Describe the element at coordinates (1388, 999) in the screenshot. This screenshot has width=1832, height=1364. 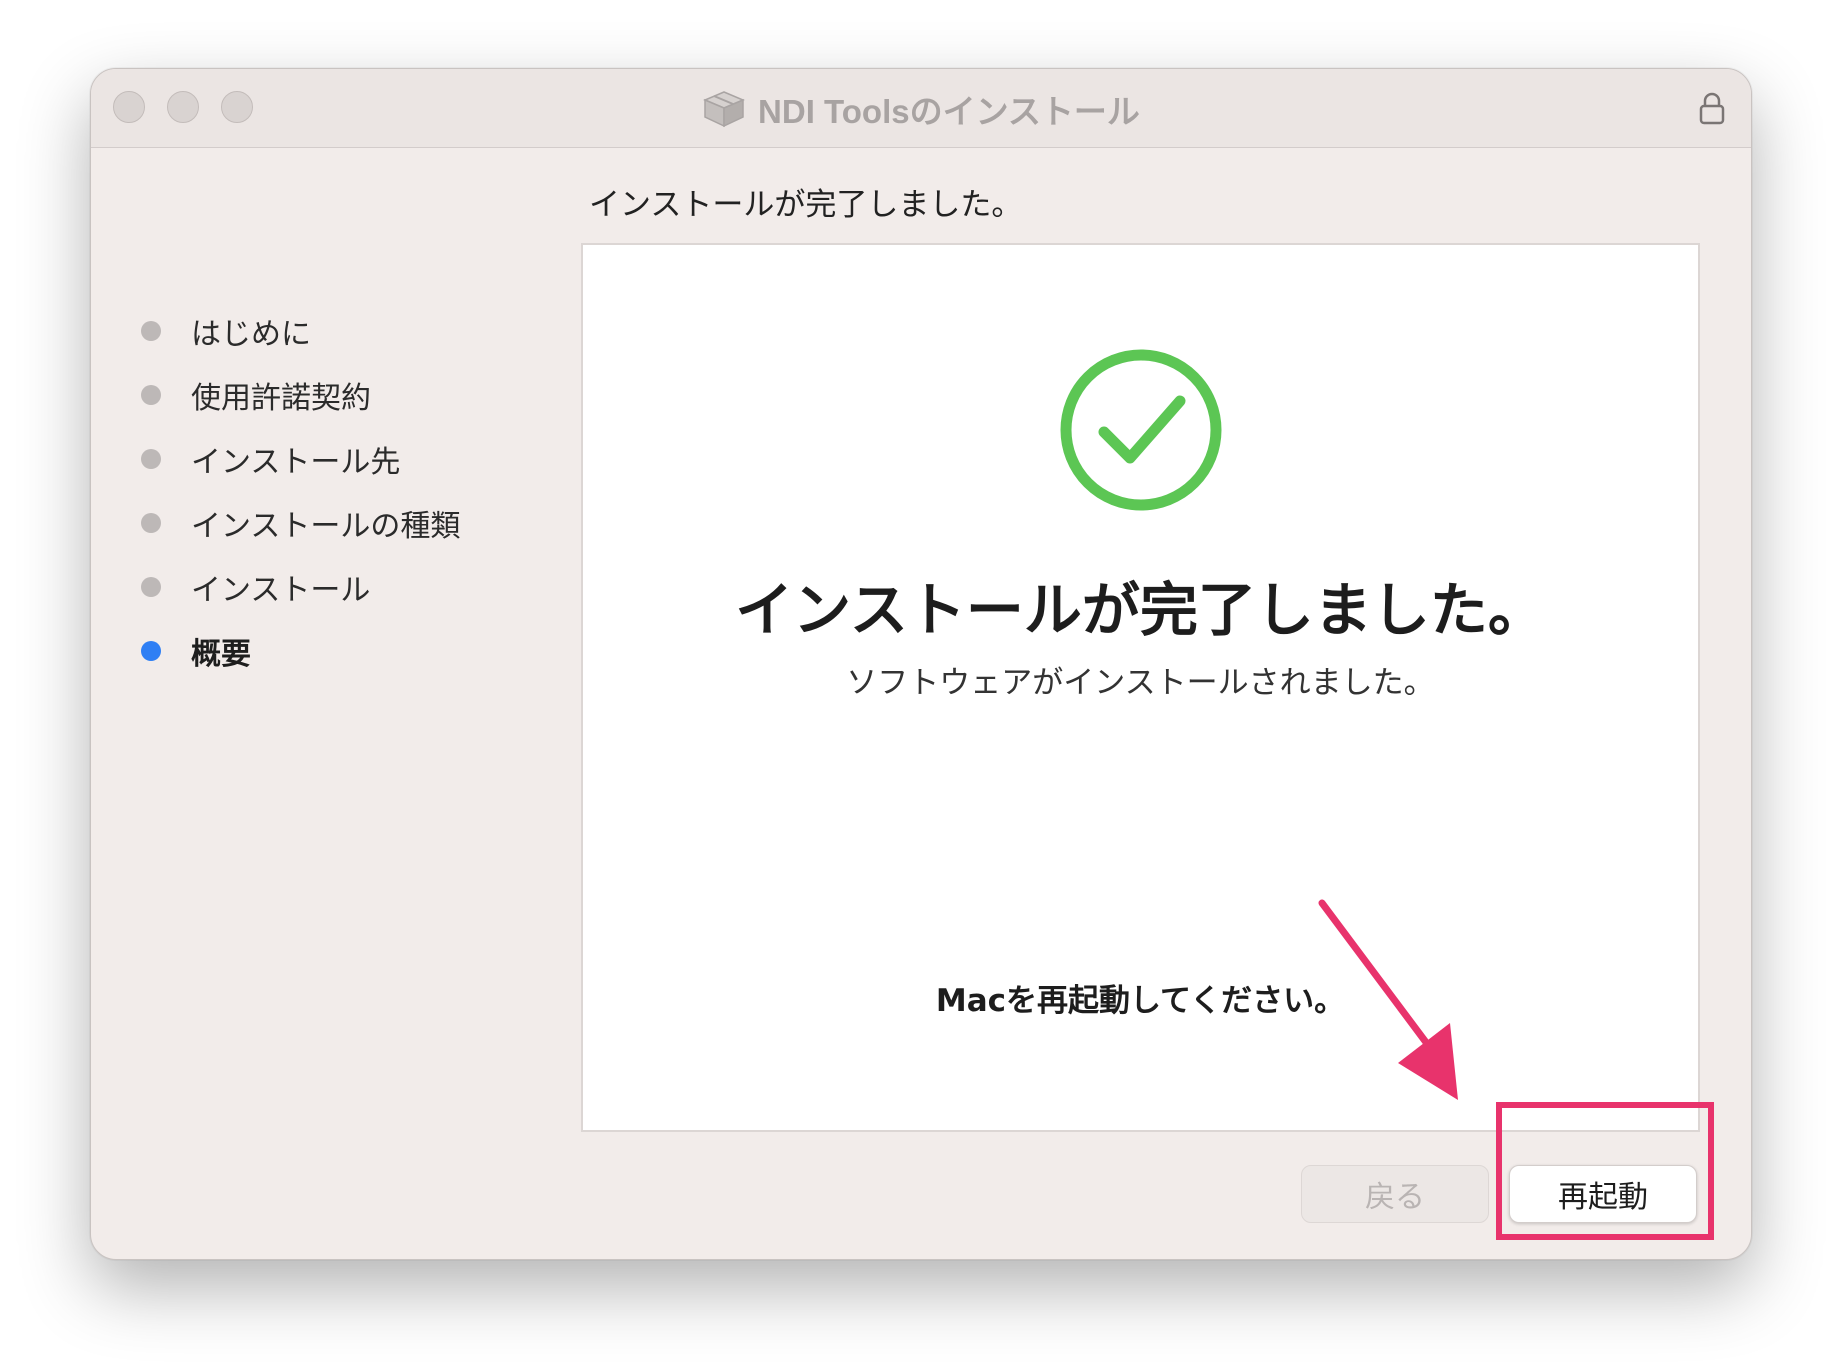
I see `arrow-annotation-icon` at that location.